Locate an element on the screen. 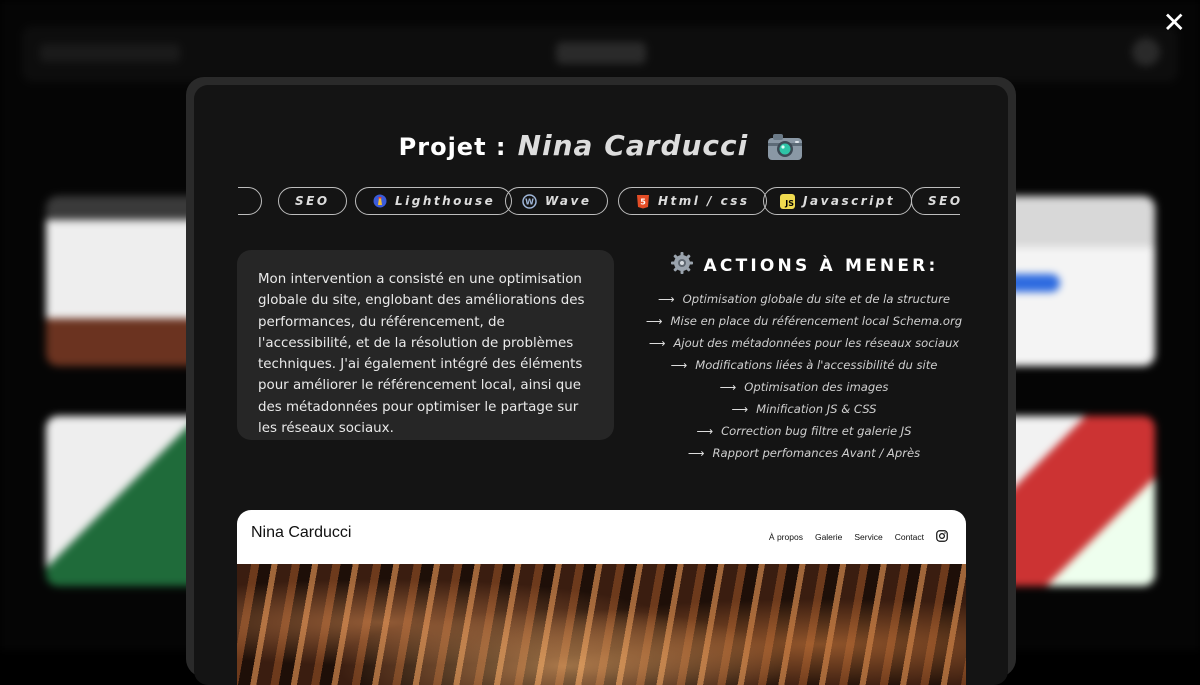  wave-icon: W is located at coordinates (529, 201).